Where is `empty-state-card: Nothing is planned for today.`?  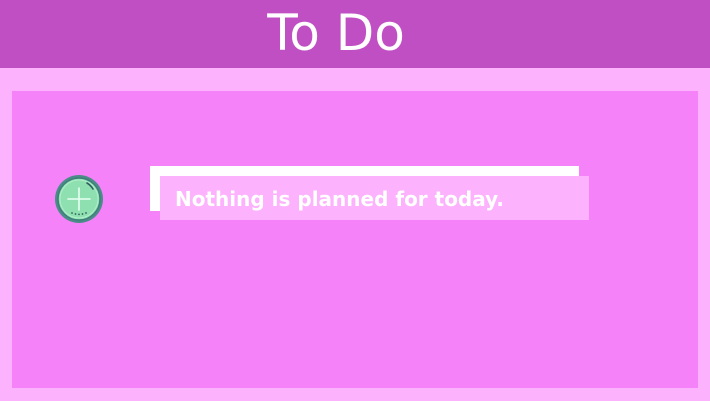 empty-state-card: Nothing is planned for today. is located at coordinates (374, 198).